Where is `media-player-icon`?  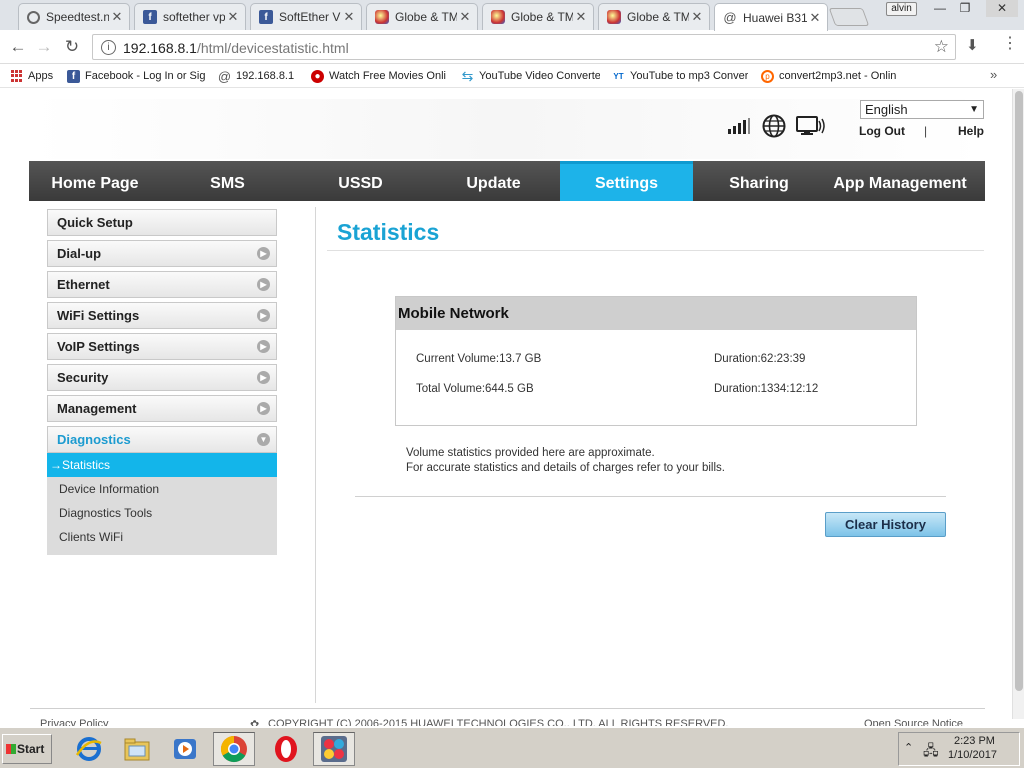 media-player-icon is located at coordinates (185, 749).